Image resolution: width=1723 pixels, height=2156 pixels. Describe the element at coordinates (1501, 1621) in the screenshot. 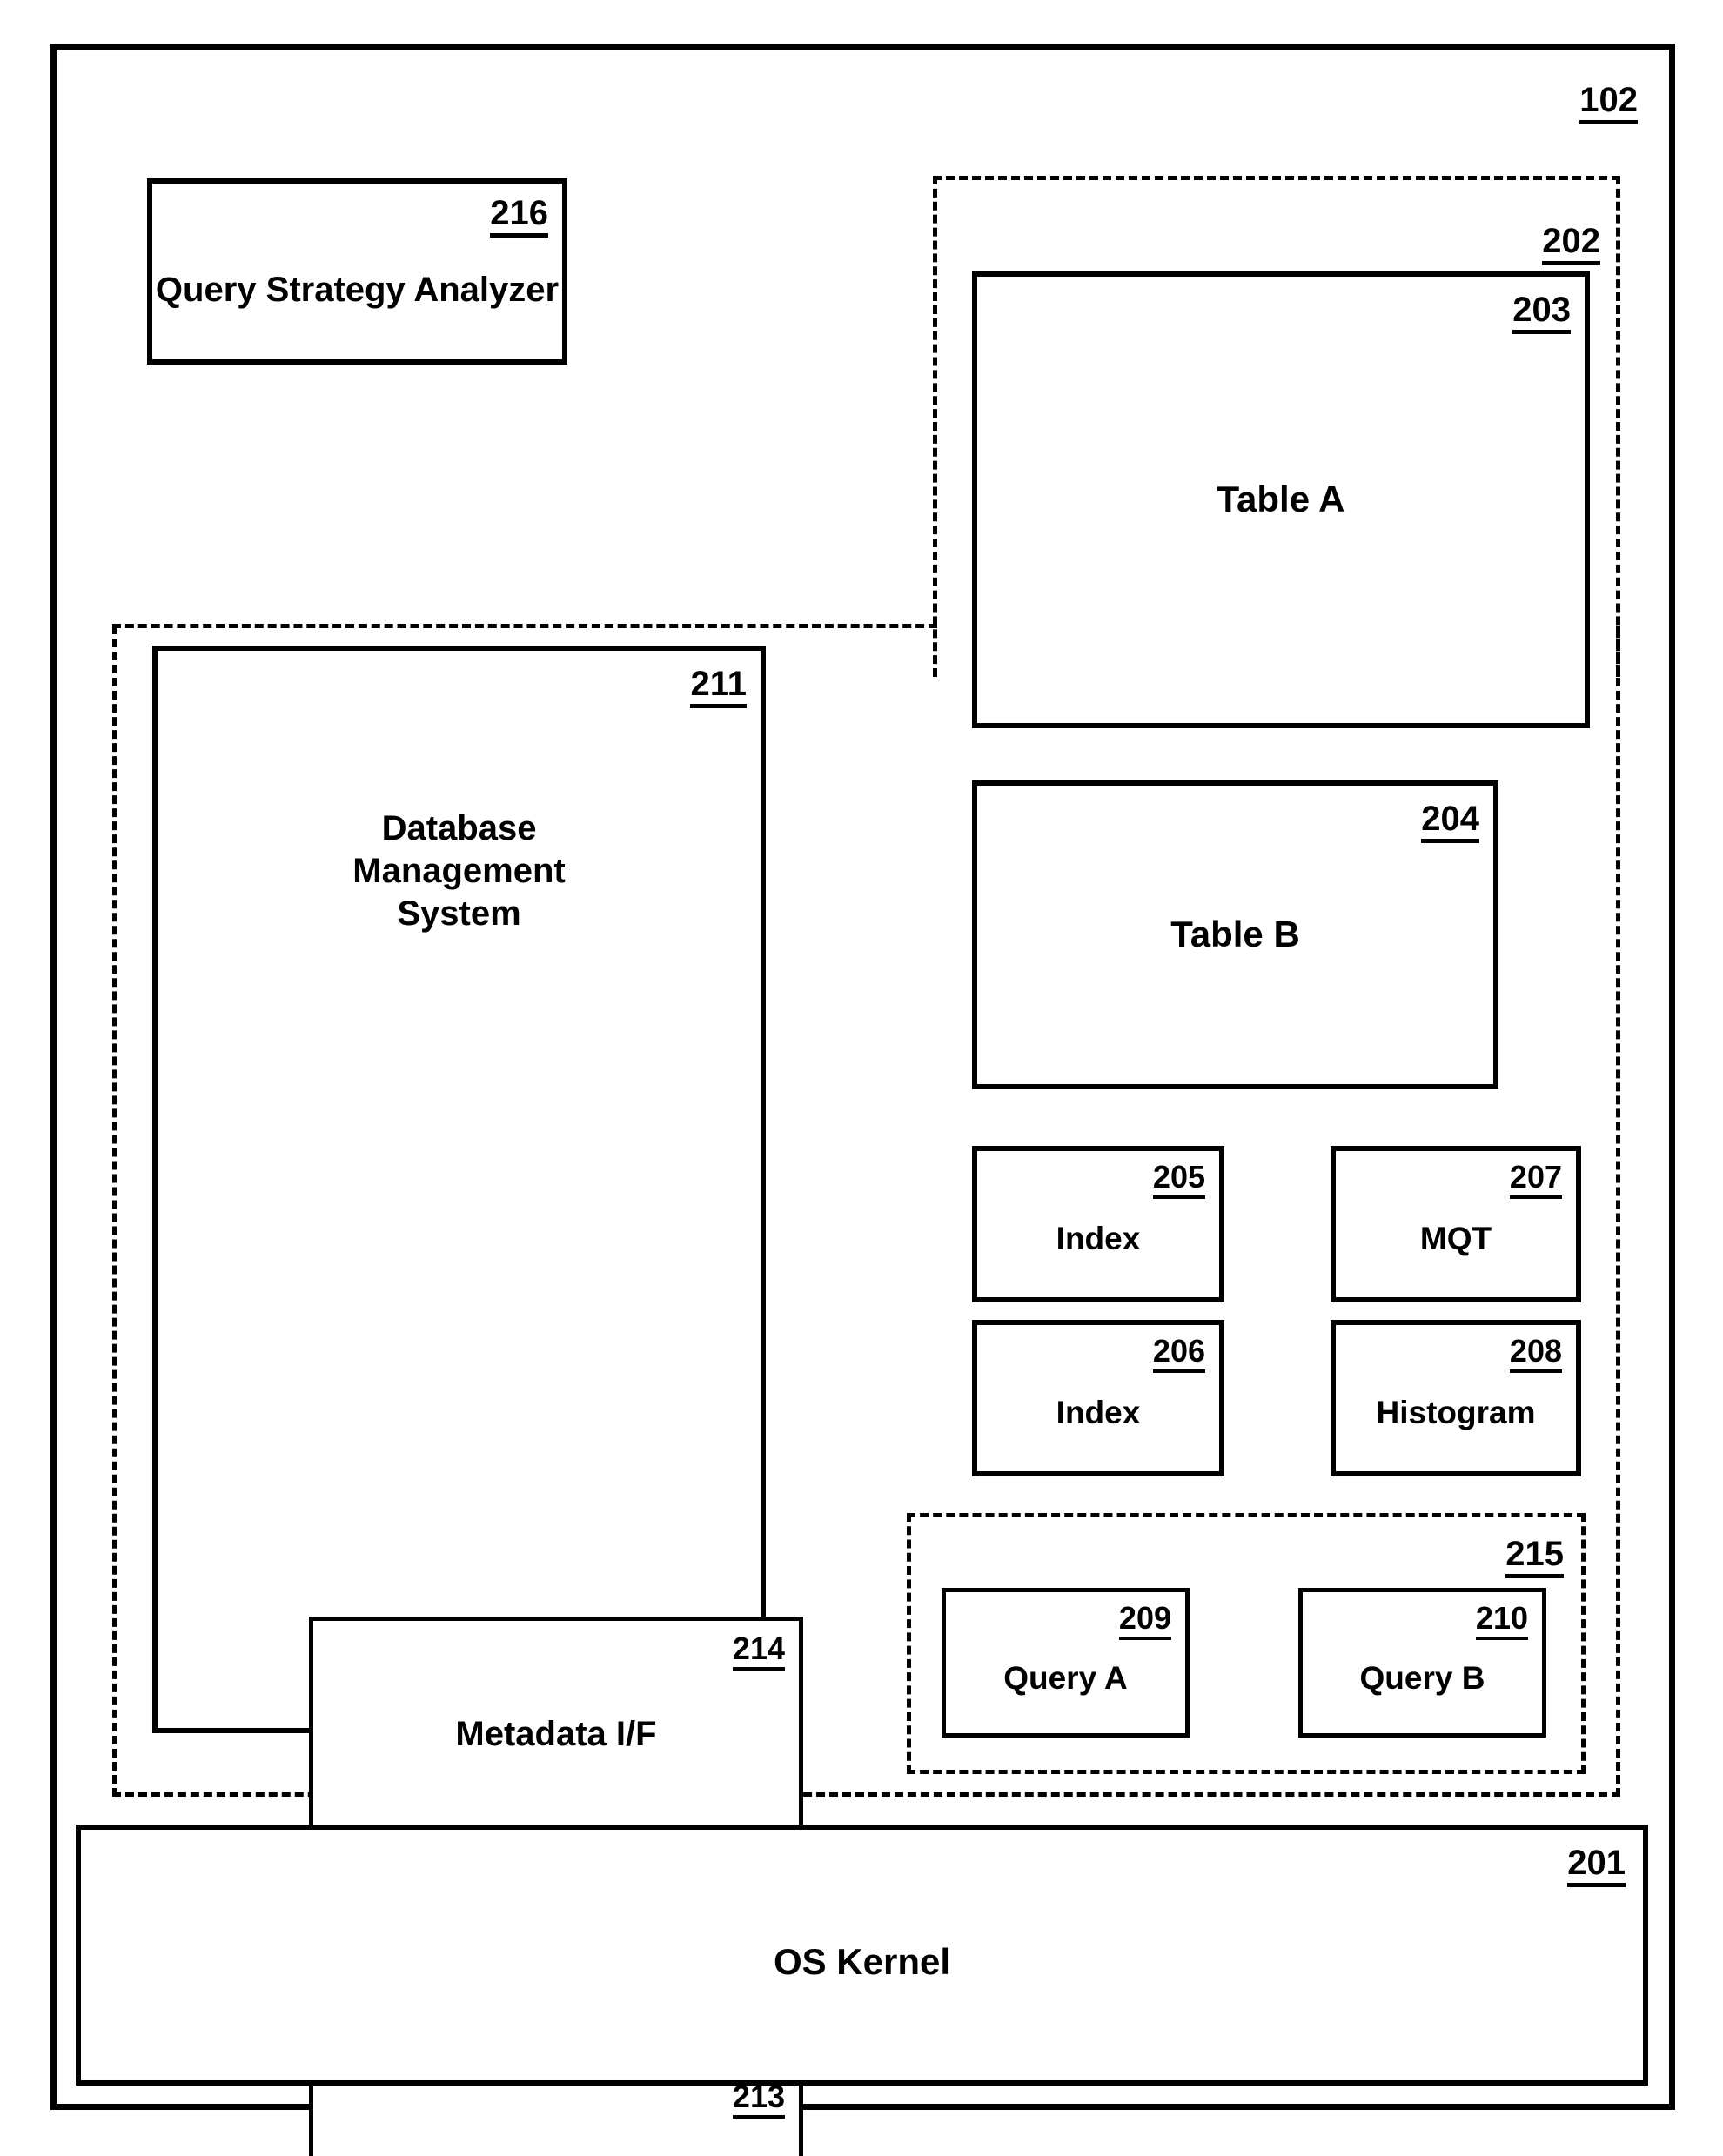

I see `reference-numeral-210: 210` at that location.